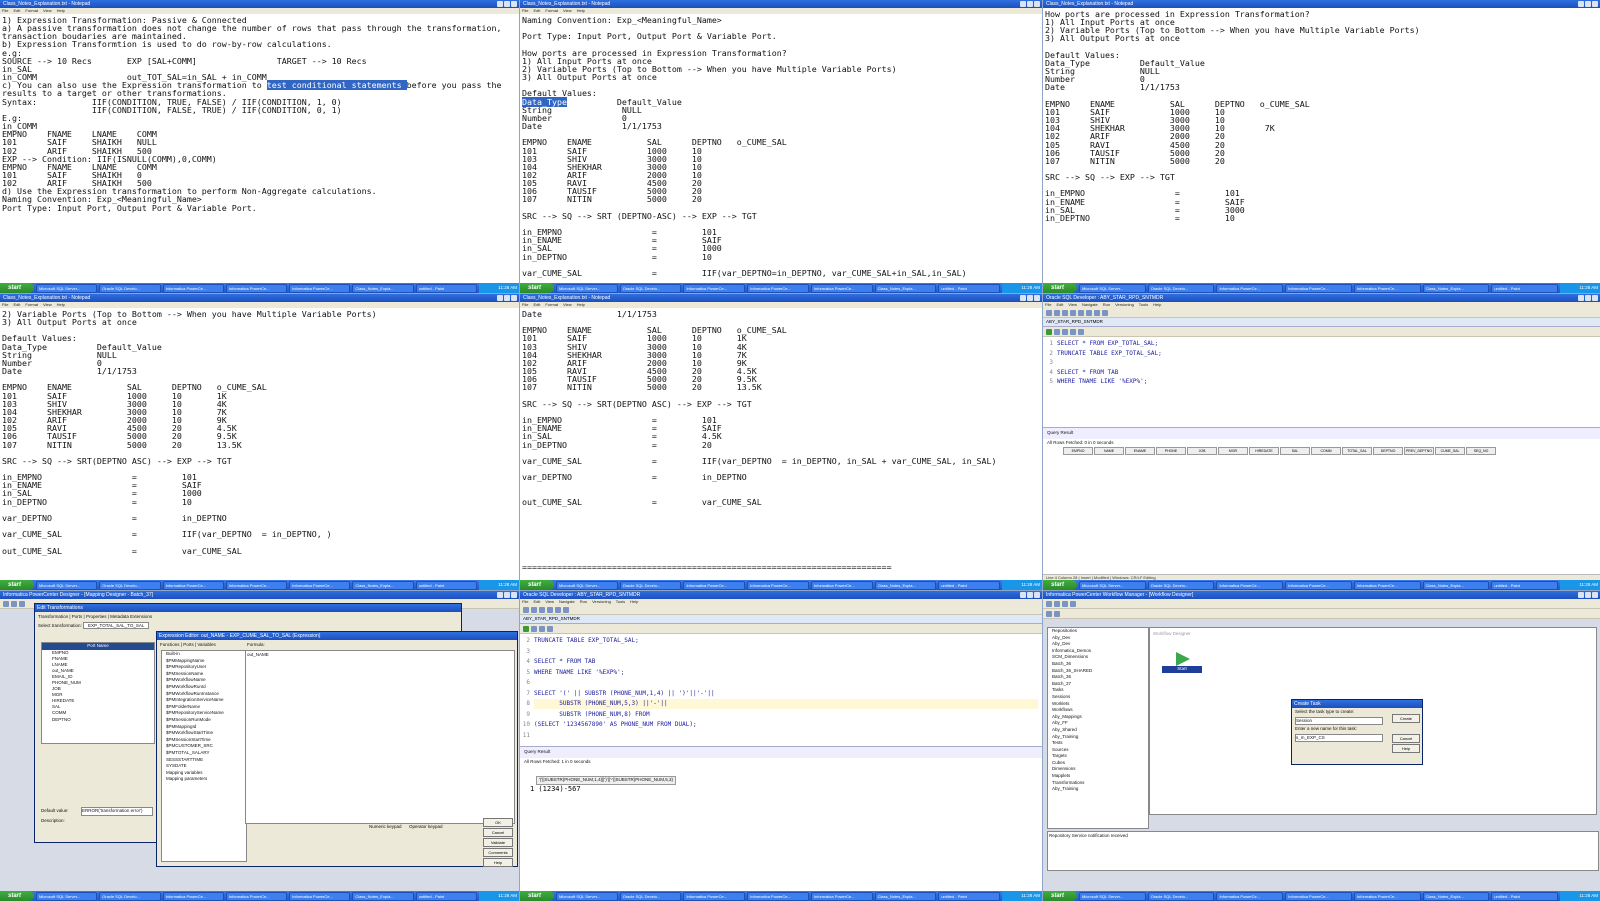 The height and width of the screenshot is (901, 1600). I want to click on port-row: DEPTNO, so click(103, 720).